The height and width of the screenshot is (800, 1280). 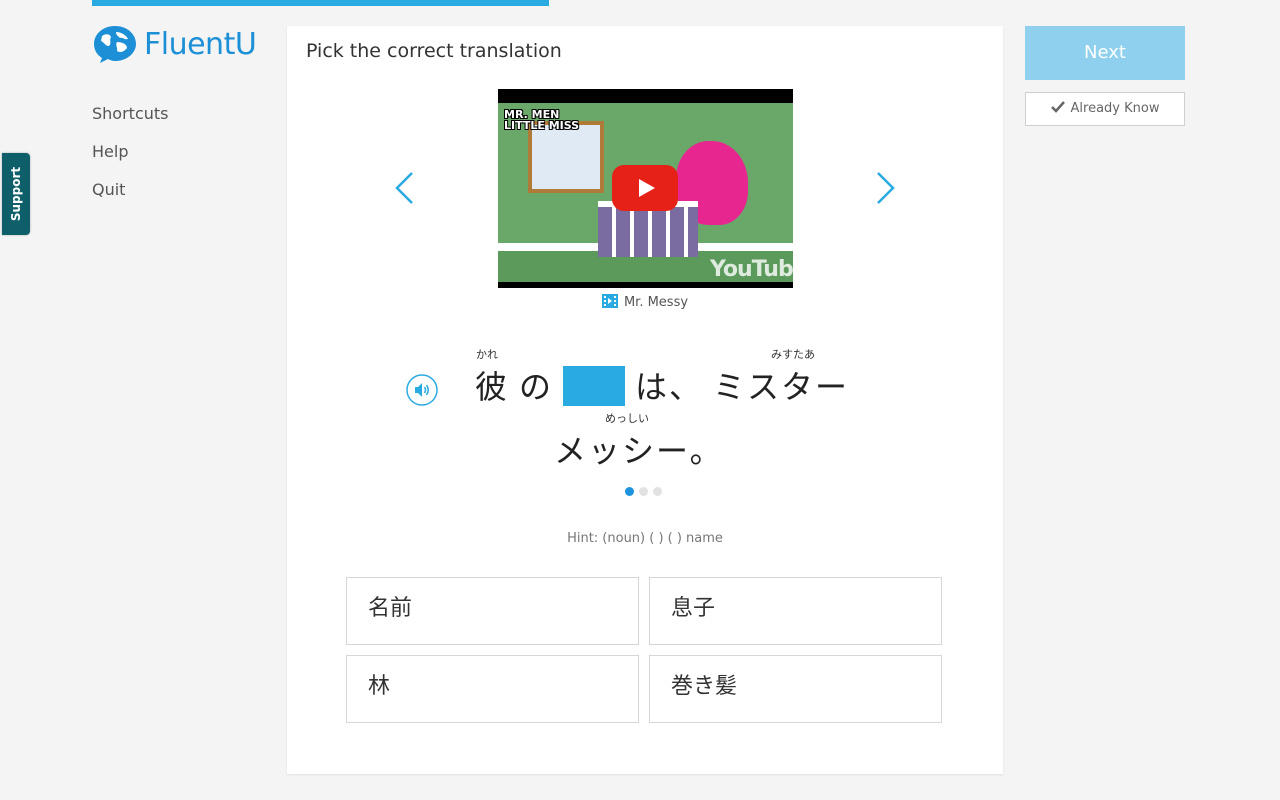 What do you see at coordinates (536, 385) in the screenshot?
I see `word-no: の` at bounding box center [536, 385].